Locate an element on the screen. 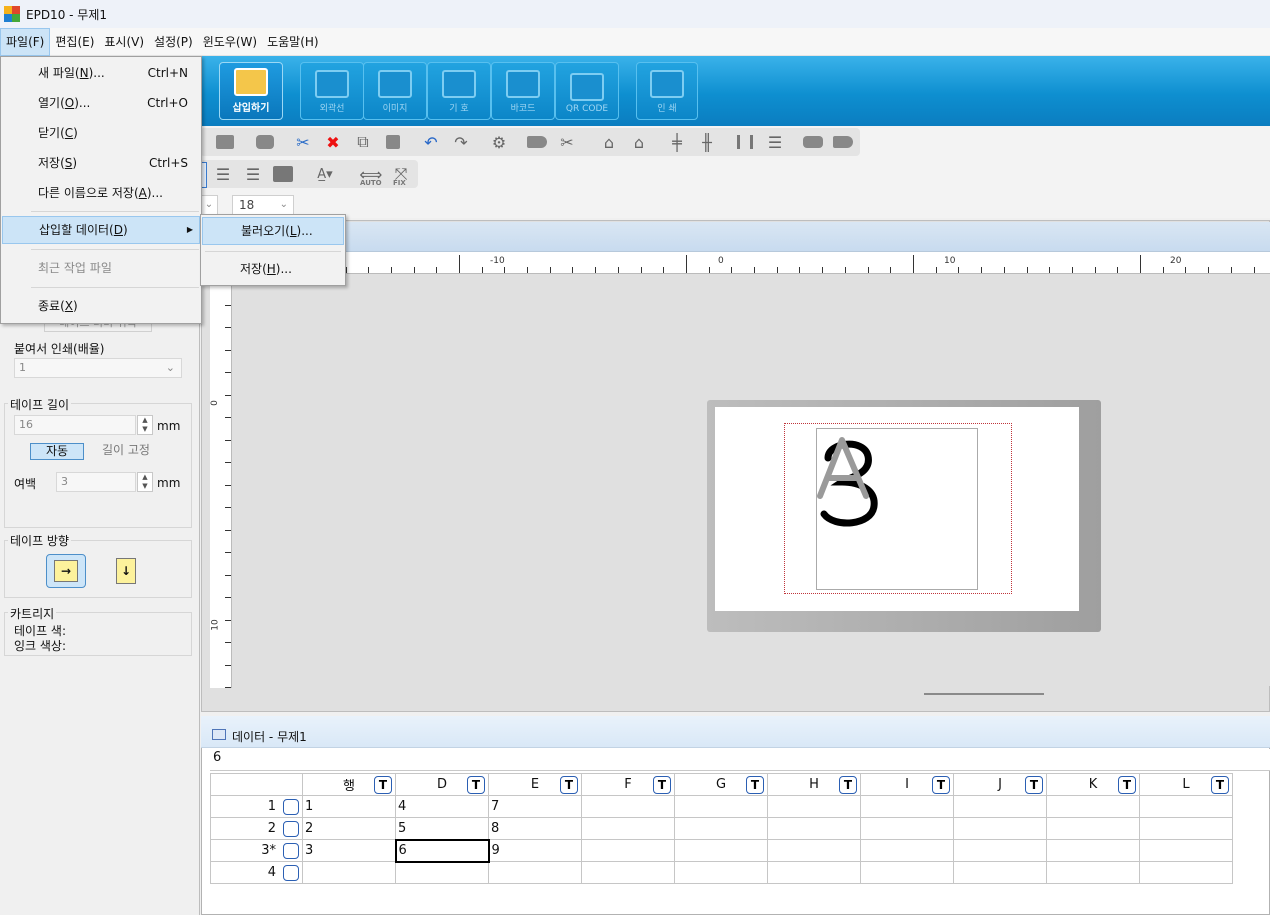 The width and height of the screenshot is (1270, 915). menu-view: 표시(V) is located at coordinates (124, 42).